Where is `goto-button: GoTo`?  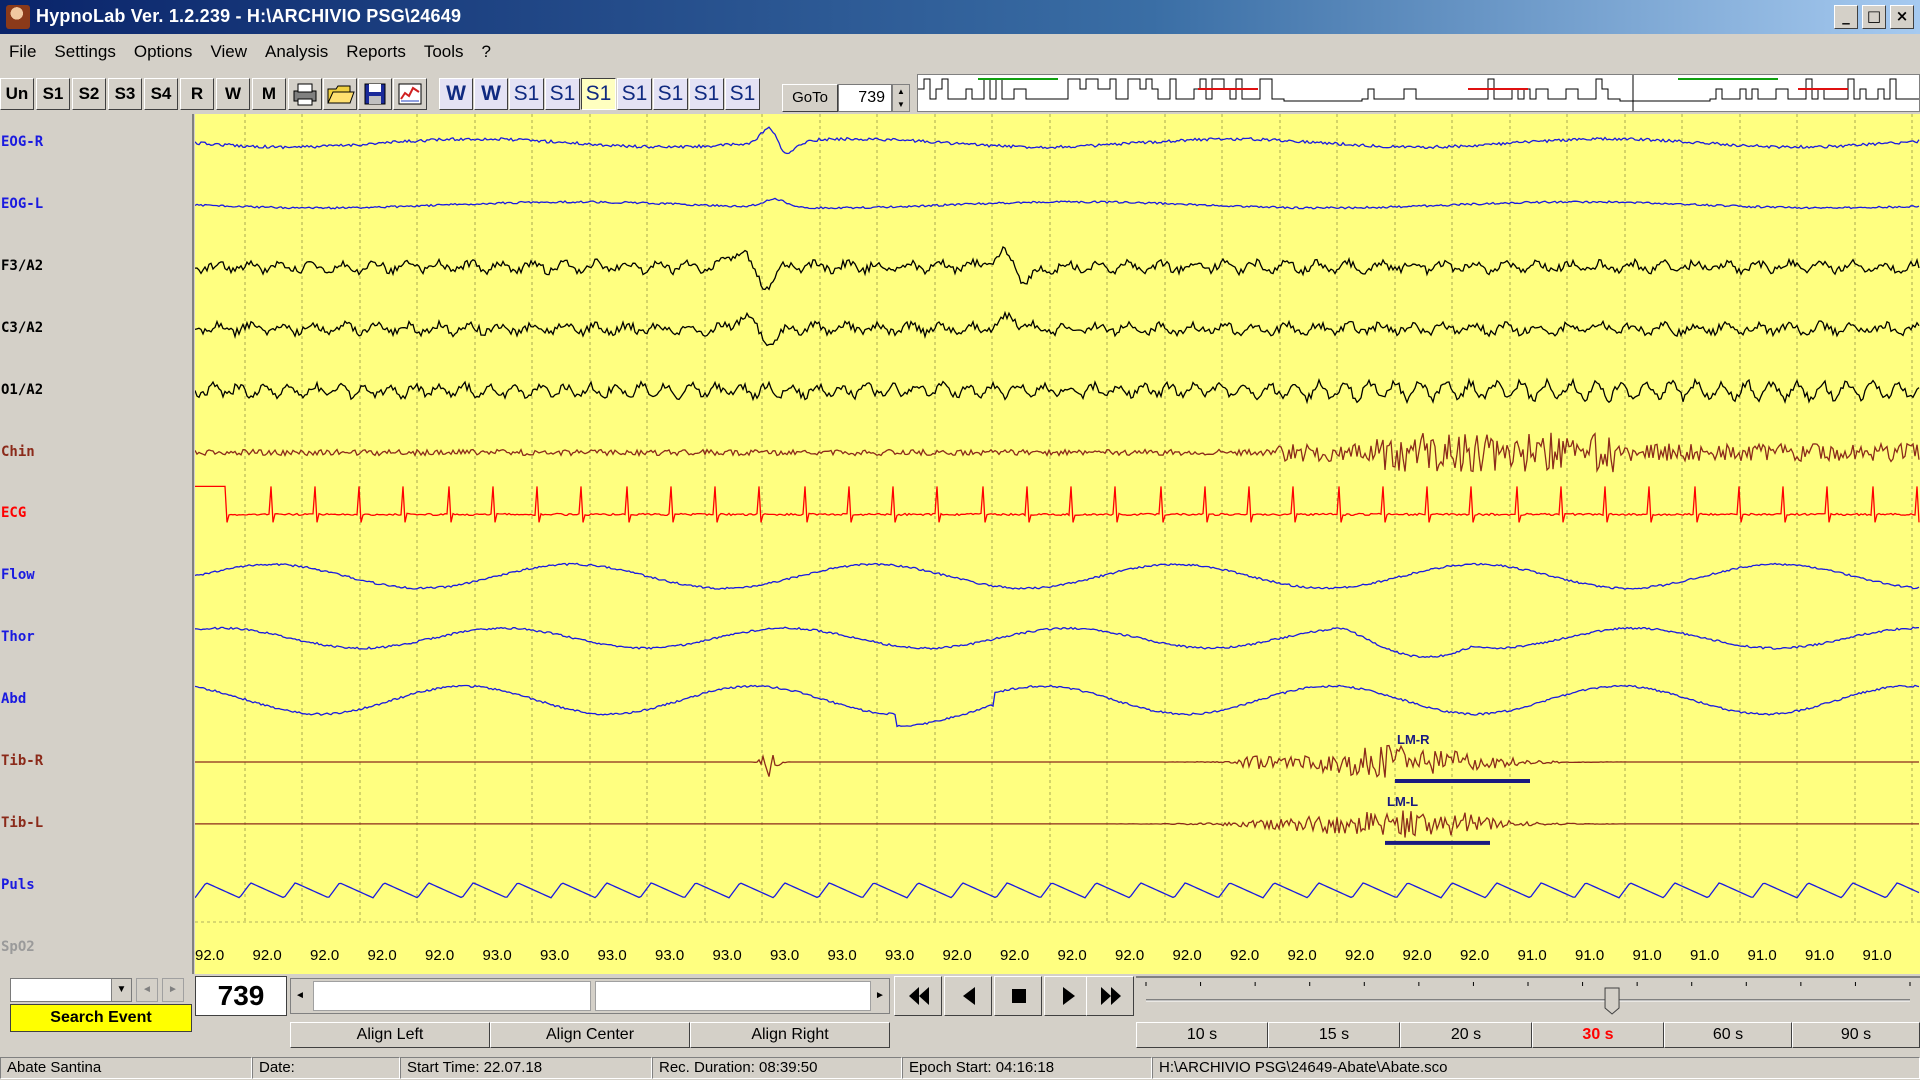 goto-button: GoTo is located at coordinates (810, 98).